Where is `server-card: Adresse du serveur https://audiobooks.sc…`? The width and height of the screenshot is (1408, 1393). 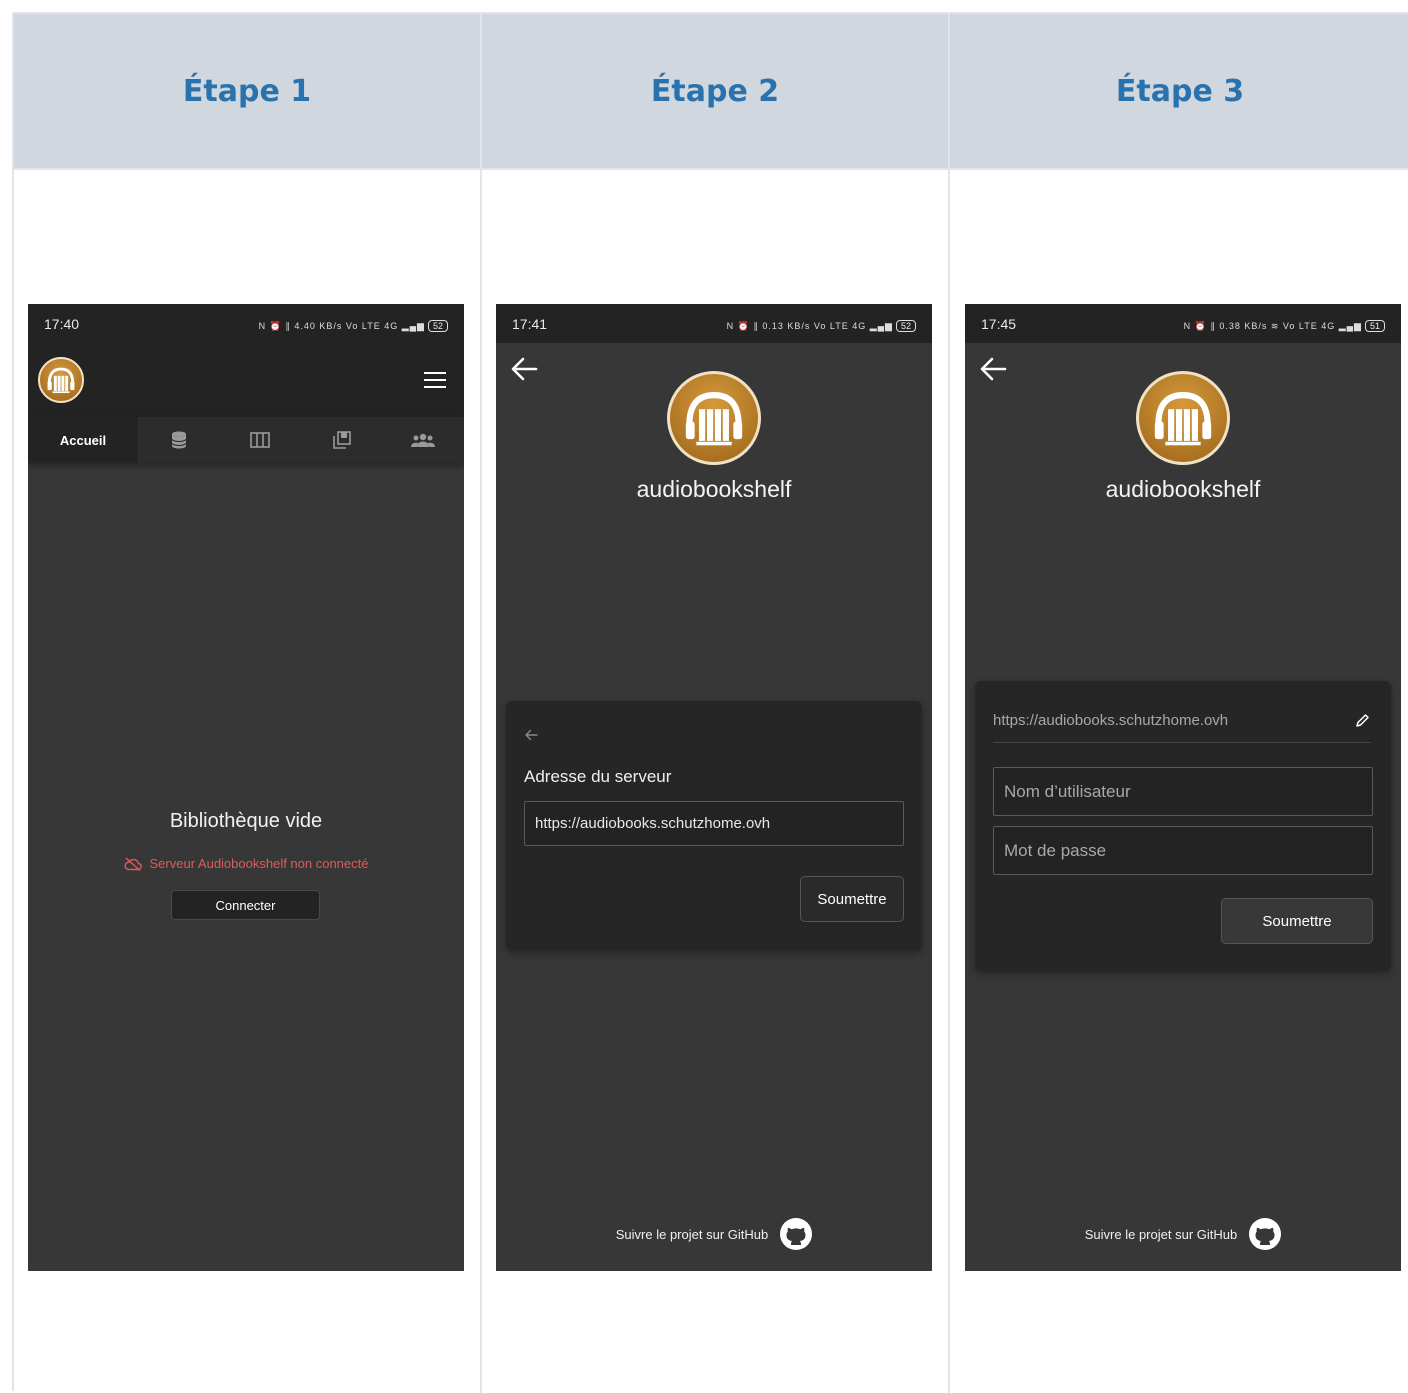
server-card: Adresse du serveur https://audiobooks.sc… is located at coordinates (714, 825).